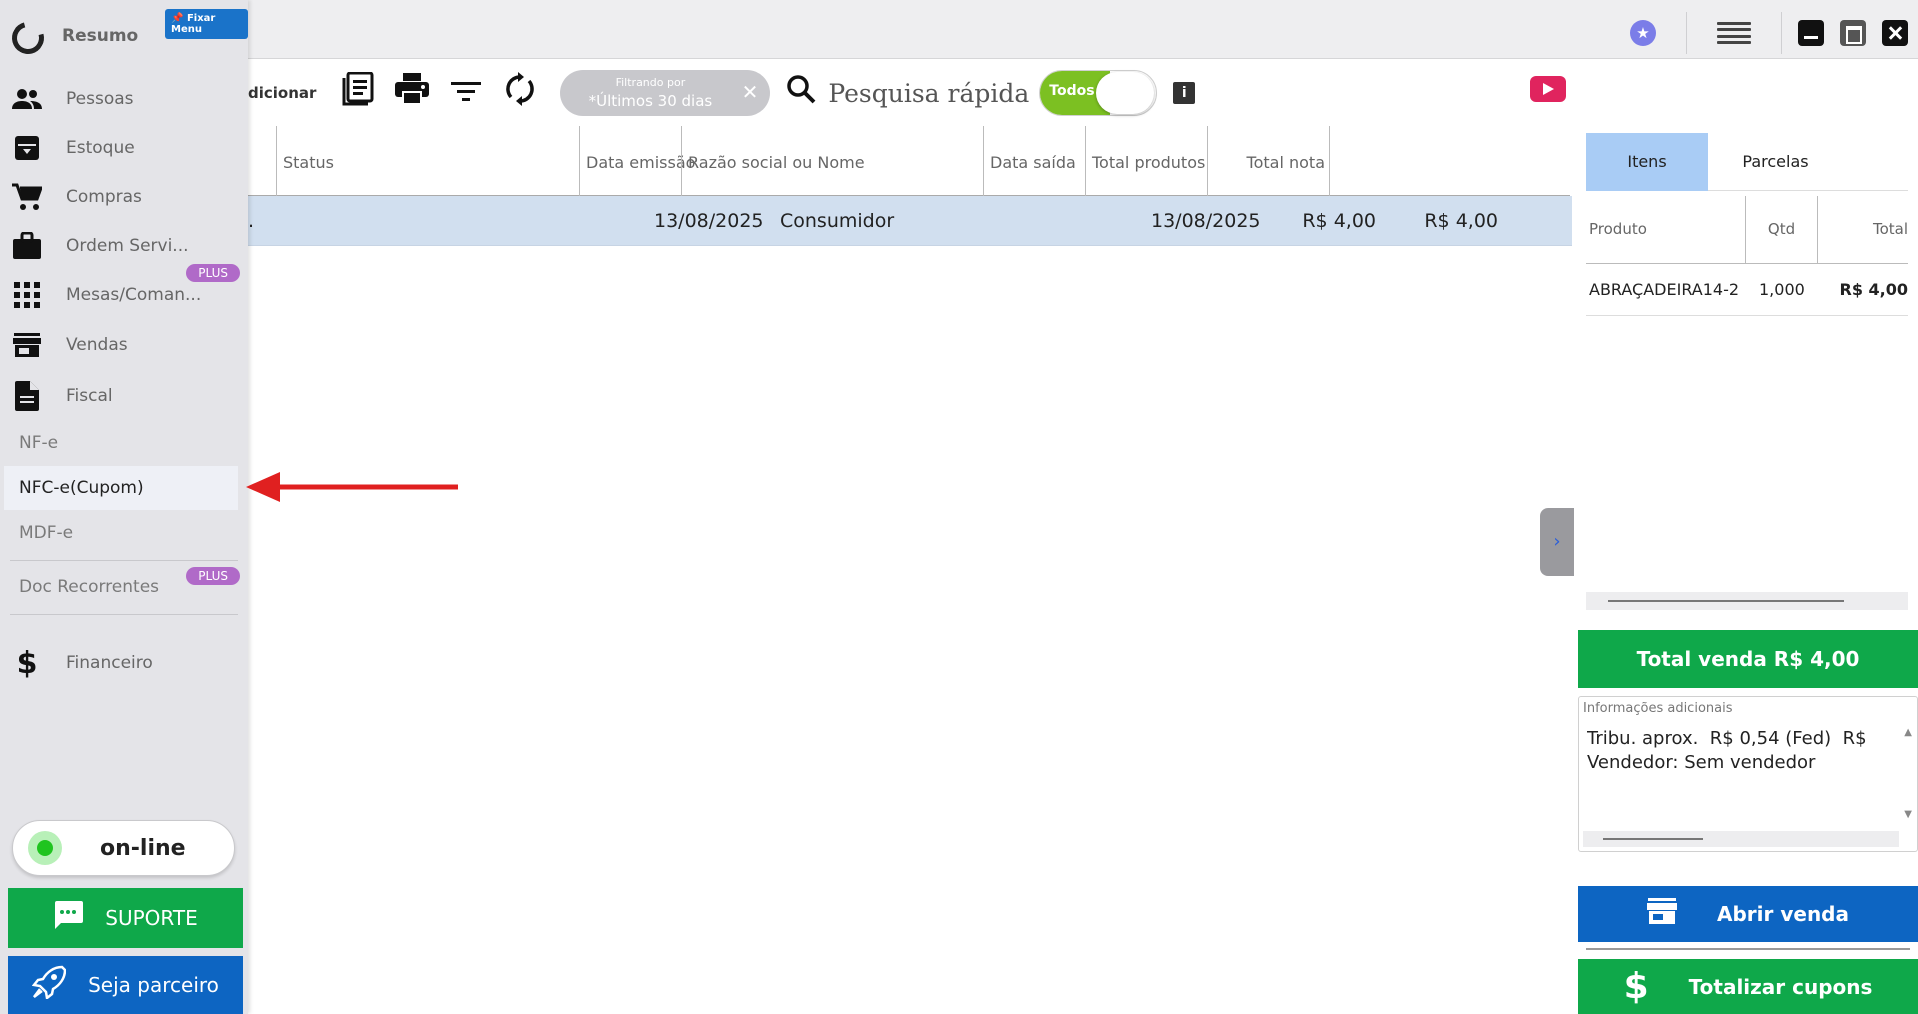 The height and width of the screenshot is (1014, 1918). Describe the element at coordinates (124, 396) in the screenshot. I see `sidebar-item-fiscal: Fiscal` at that location.